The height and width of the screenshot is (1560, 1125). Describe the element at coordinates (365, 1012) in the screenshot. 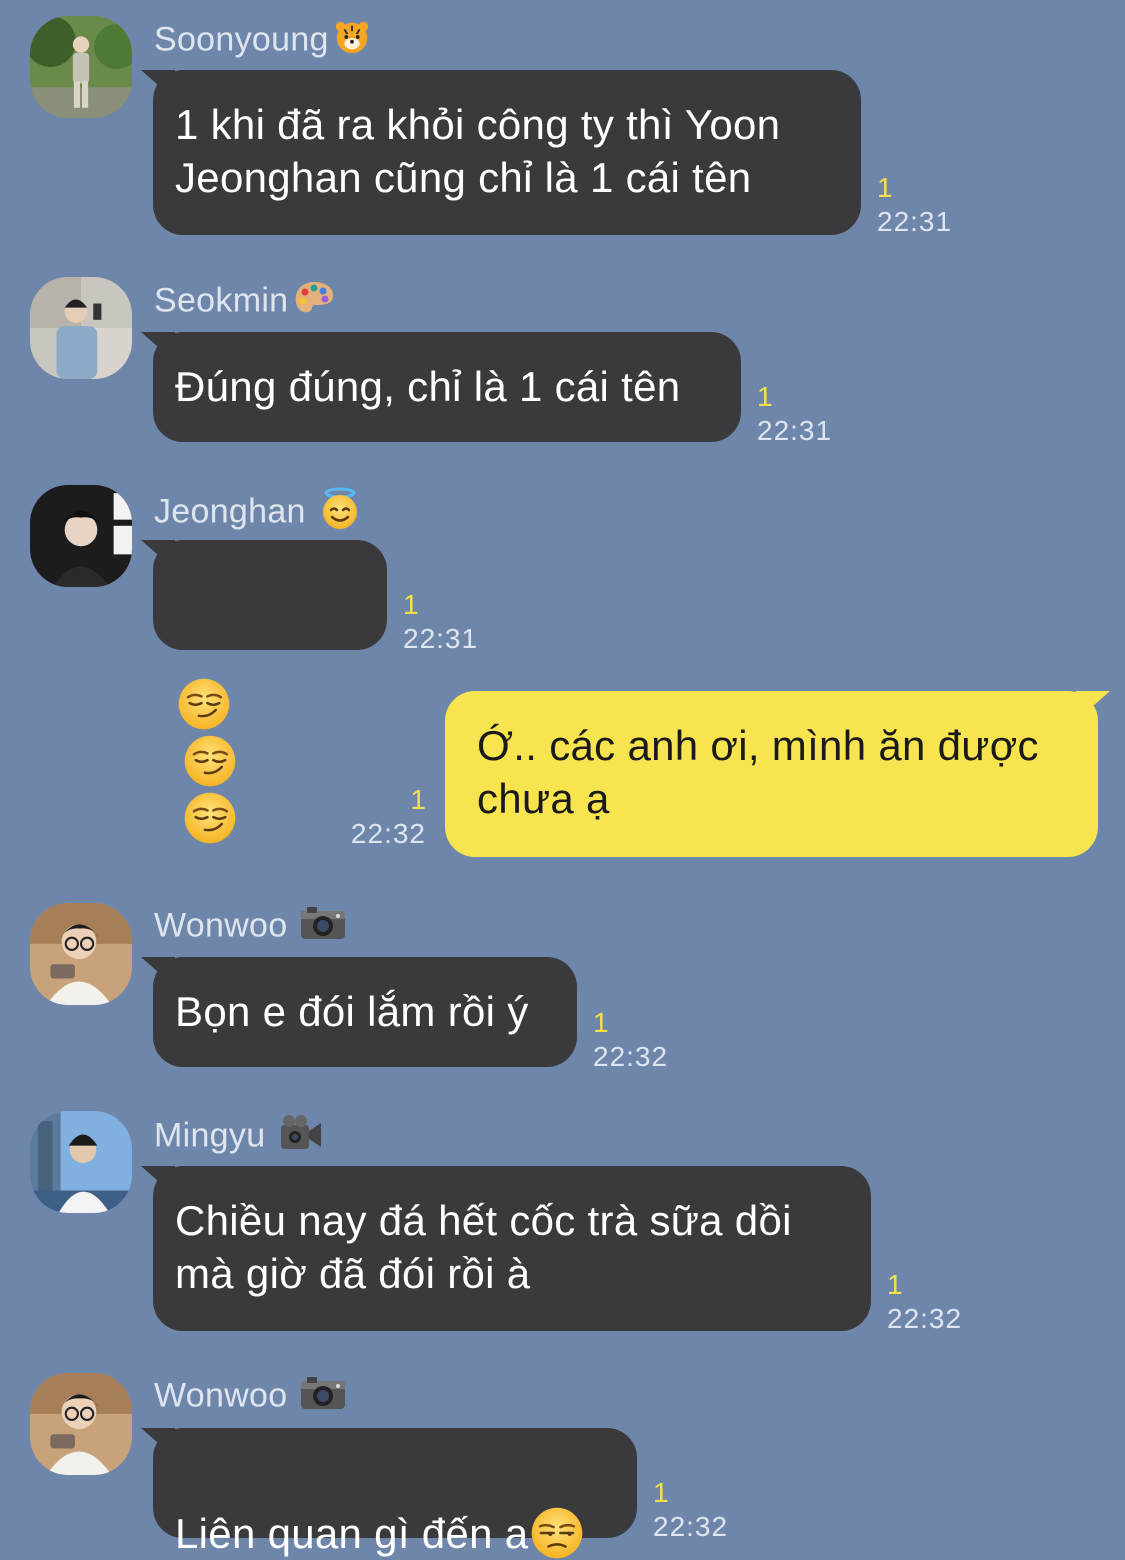

I see `message-bubble: Bọn e đói lắm rồi ý` at that location.